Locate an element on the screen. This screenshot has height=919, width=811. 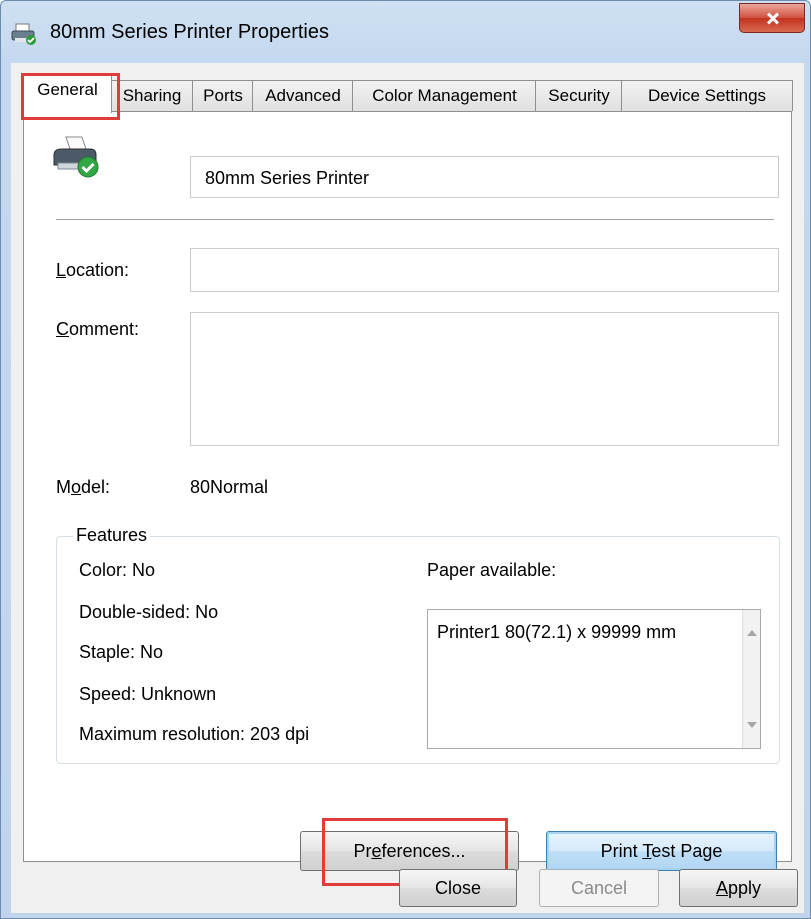
printer-name-input: 80mm Series Printer is located at coordinates (484, 177).